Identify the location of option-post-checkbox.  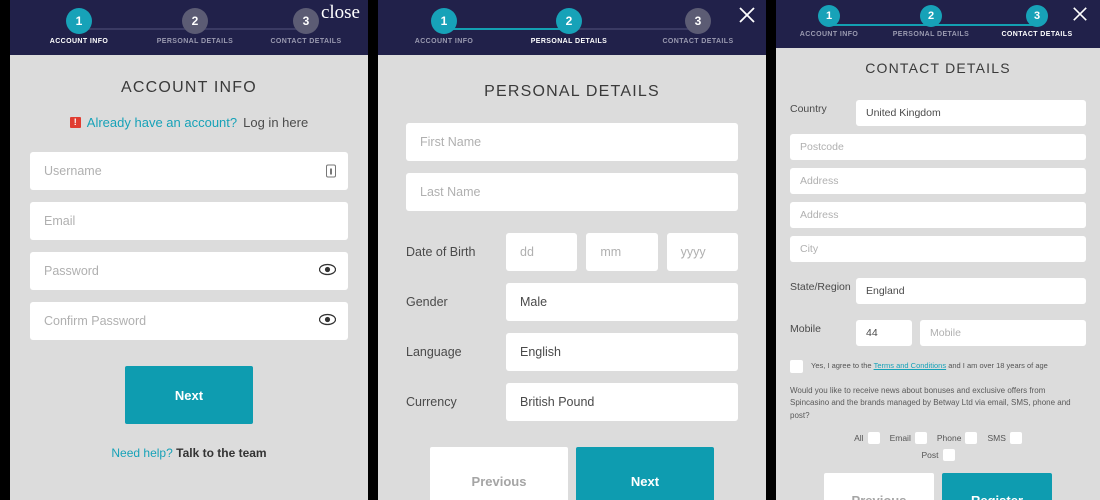
(948, 455).